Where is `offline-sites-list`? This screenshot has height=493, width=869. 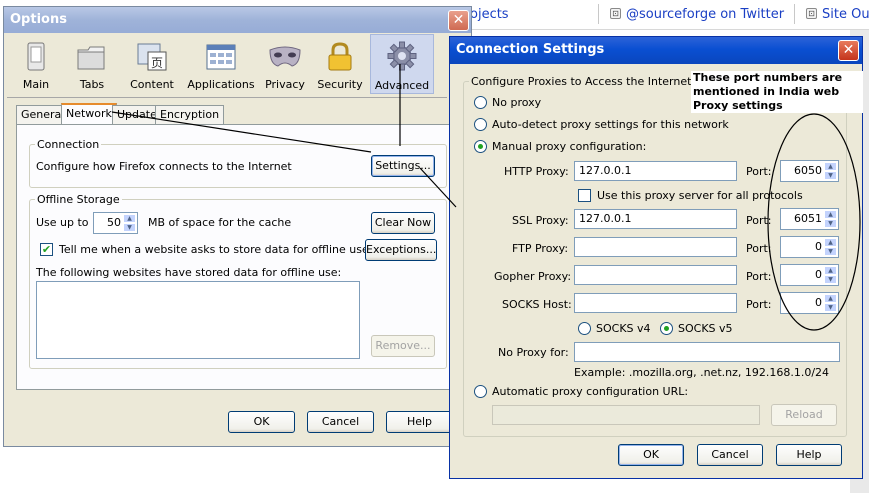
offline-sites-list is located at coordinates (198, 320).